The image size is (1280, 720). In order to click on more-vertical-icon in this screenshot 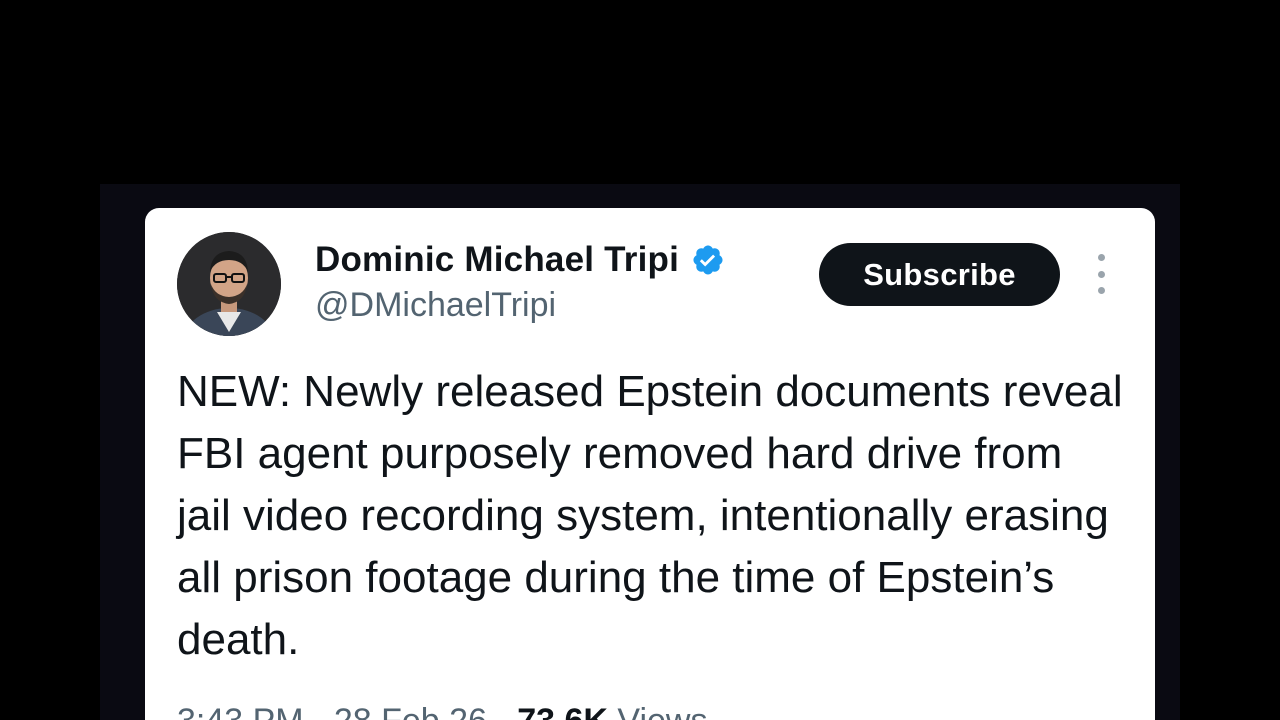, I will do `click(1101, 274)`.